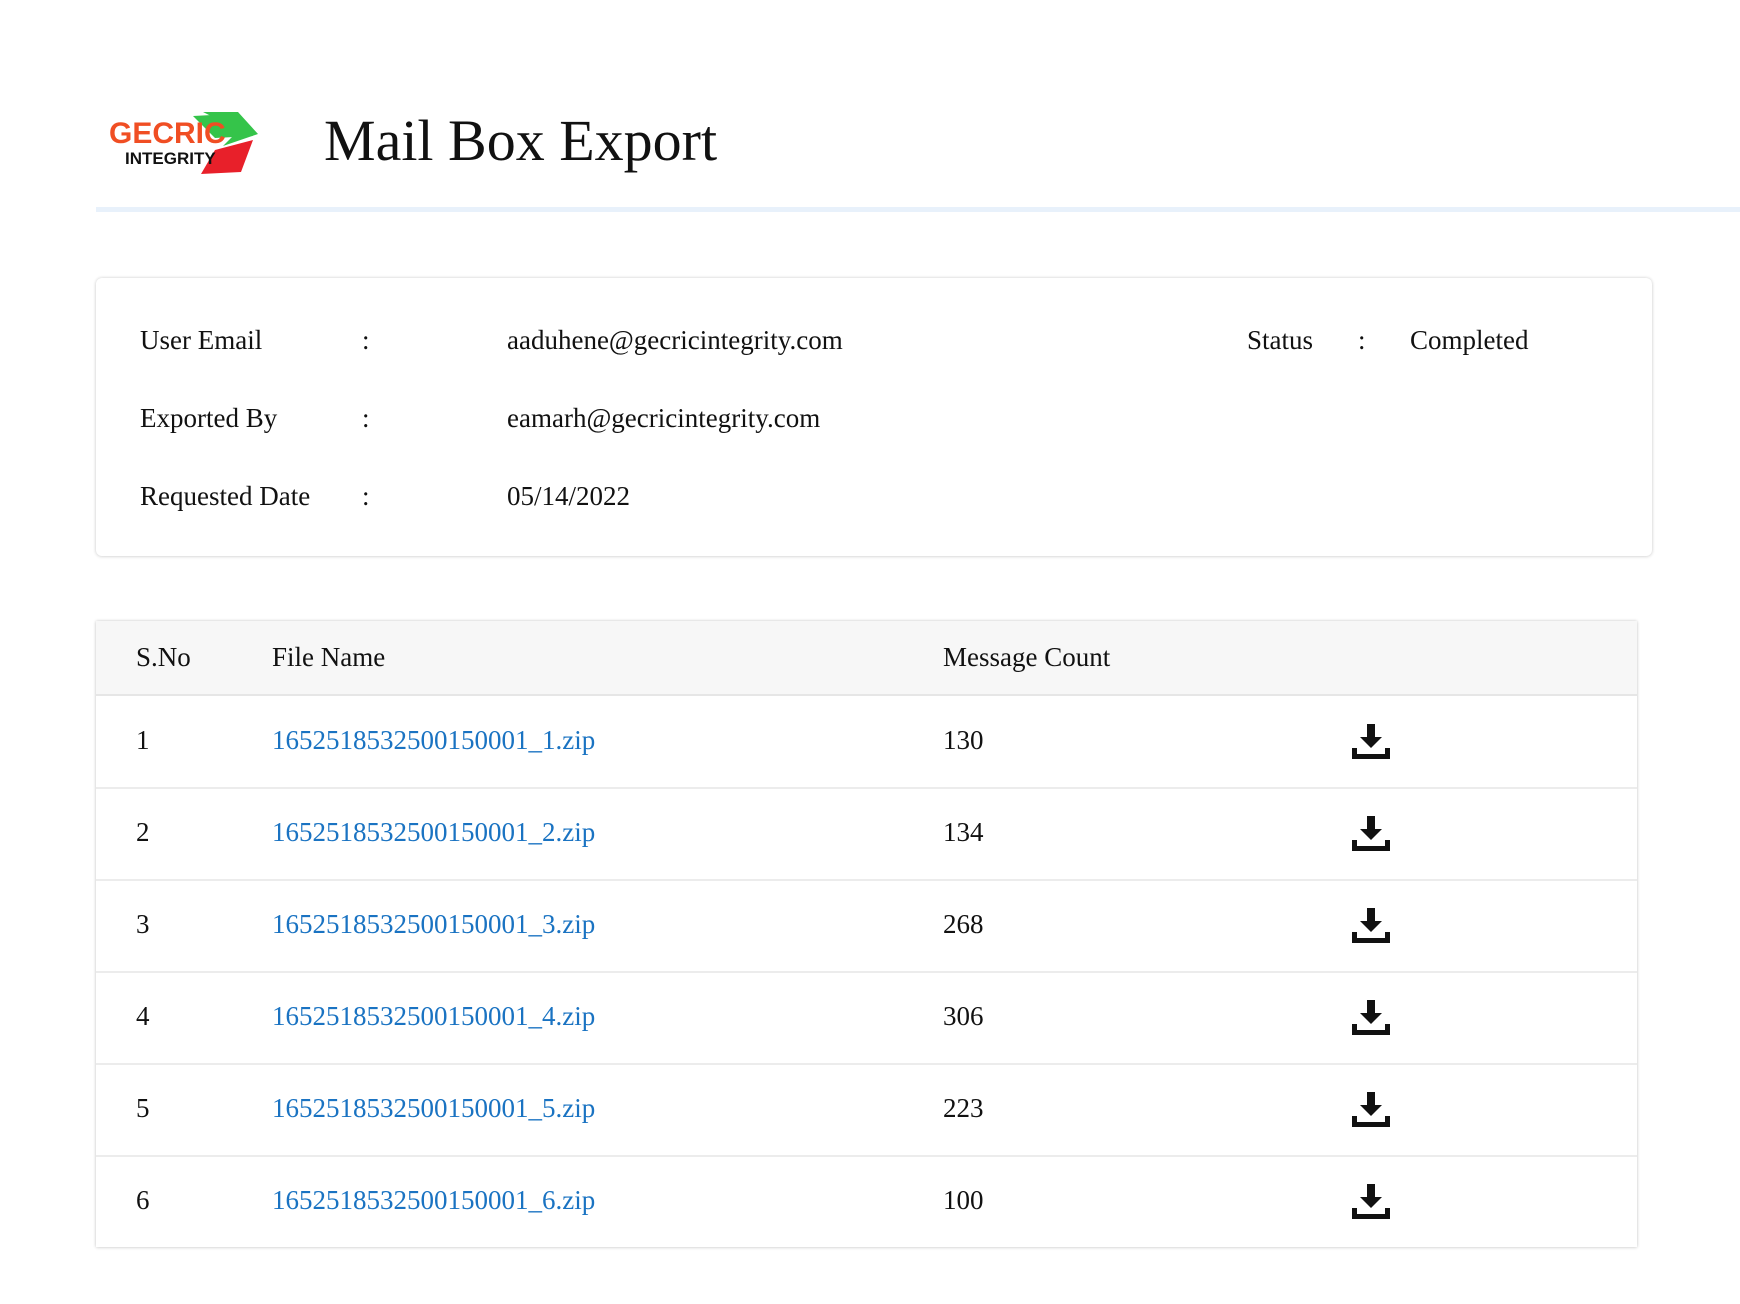  I want to click on gecric-integrity-logo: GECRIC INTEGRITY, so click(183, 143).